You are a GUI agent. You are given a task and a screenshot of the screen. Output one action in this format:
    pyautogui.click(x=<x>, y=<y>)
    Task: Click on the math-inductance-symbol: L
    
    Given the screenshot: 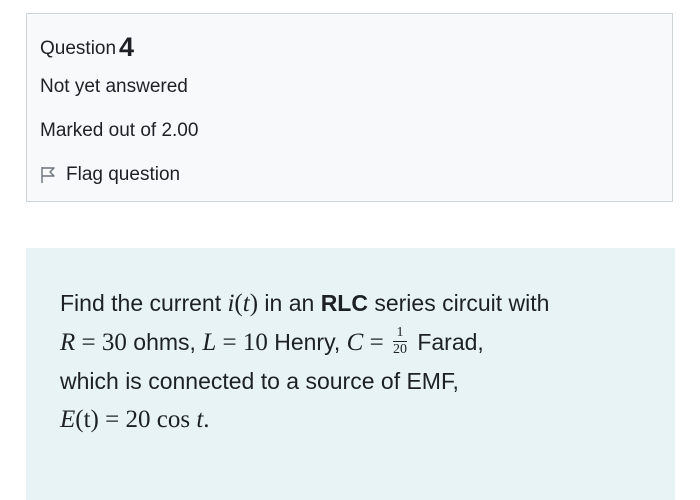 What is the action you would take?
    pyautogui.click(x=209, y=342)
    